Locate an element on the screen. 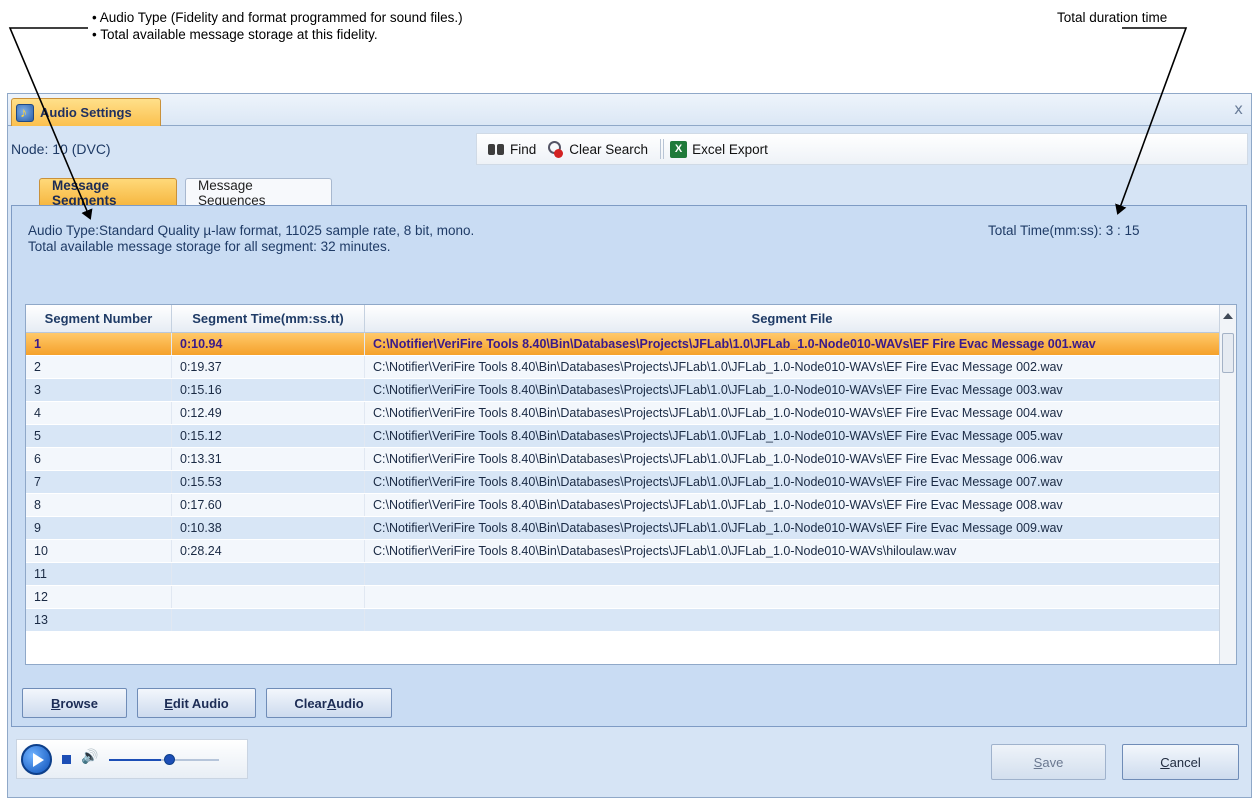 The height and width of the screenshot is (802, 1256). segment-number-cell: 3 is located at coordinates (99, 390).